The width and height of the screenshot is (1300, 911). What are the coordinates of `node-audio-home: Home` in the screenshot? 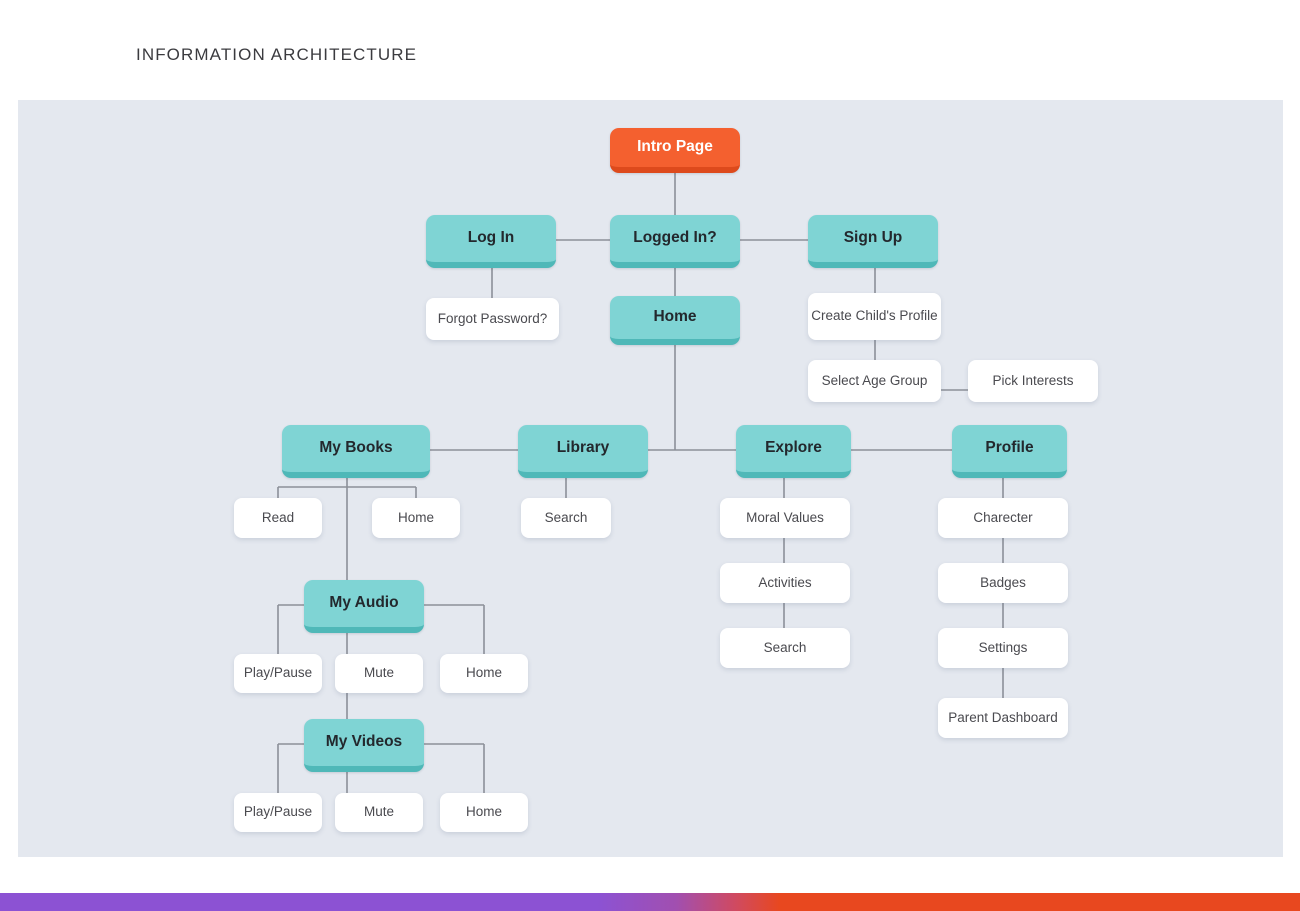 It's located at (484, 673).